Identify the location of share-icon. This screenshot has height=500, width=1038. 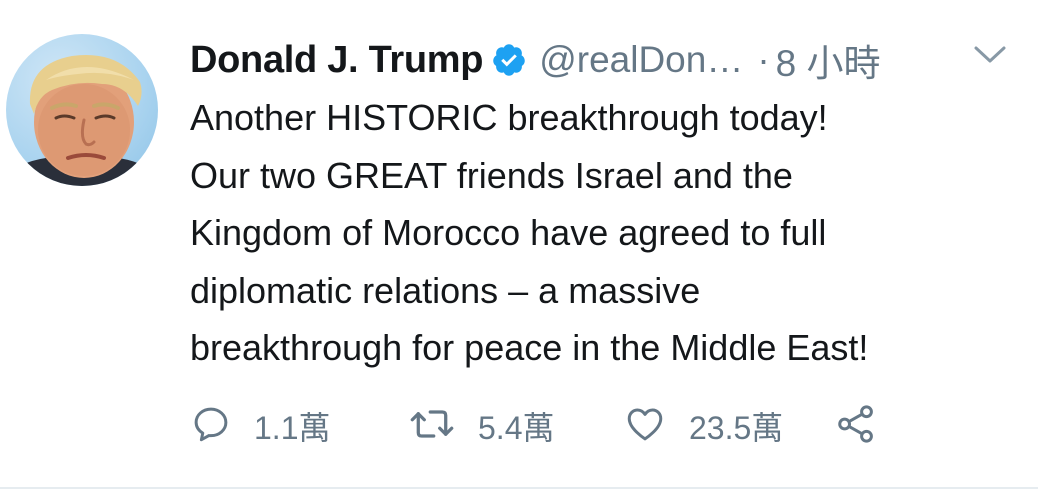
(856, 426).